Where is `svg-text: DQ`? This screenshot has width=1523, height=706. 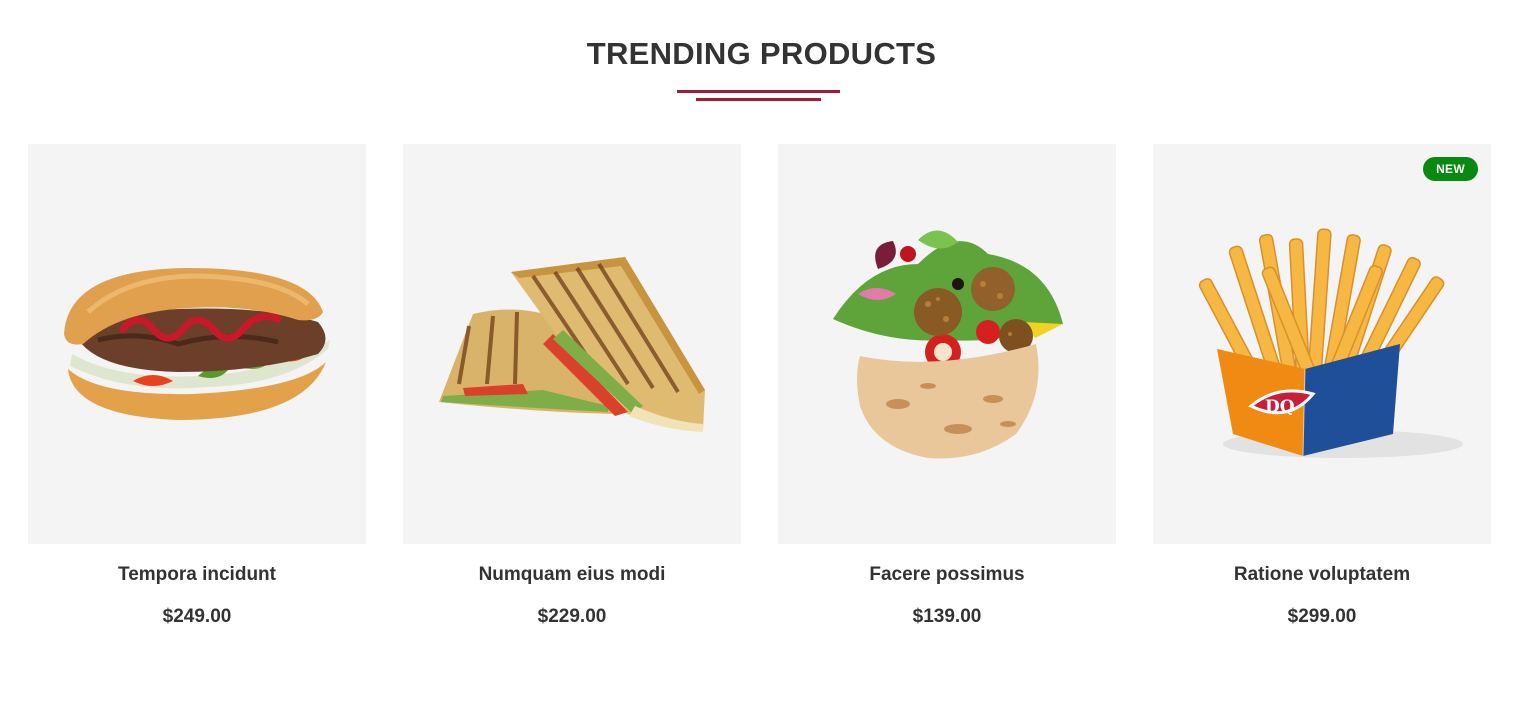 svg-text: DQ is located at coordinates (1280, 407).